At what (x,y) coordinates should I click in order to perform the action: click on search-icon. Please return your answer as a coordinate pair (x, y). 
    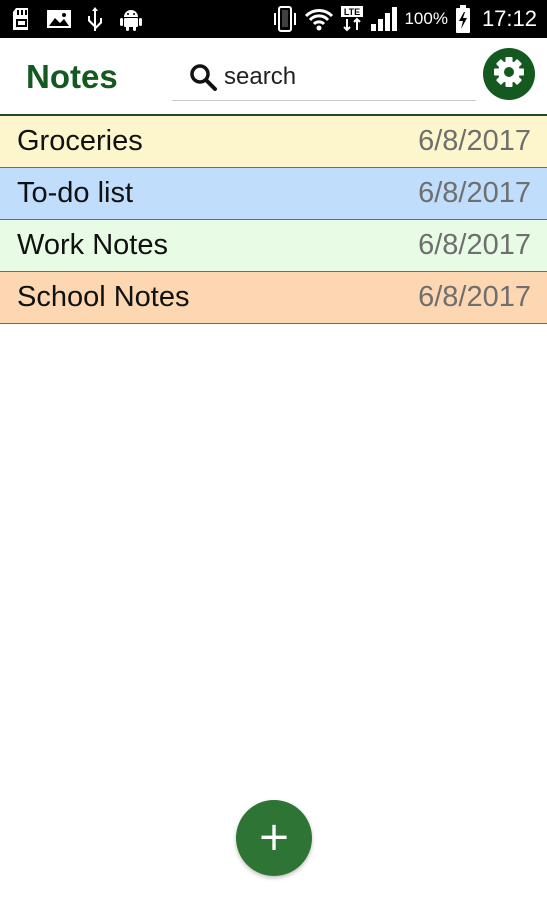
    Looking at the image, I should click on (203, 77).